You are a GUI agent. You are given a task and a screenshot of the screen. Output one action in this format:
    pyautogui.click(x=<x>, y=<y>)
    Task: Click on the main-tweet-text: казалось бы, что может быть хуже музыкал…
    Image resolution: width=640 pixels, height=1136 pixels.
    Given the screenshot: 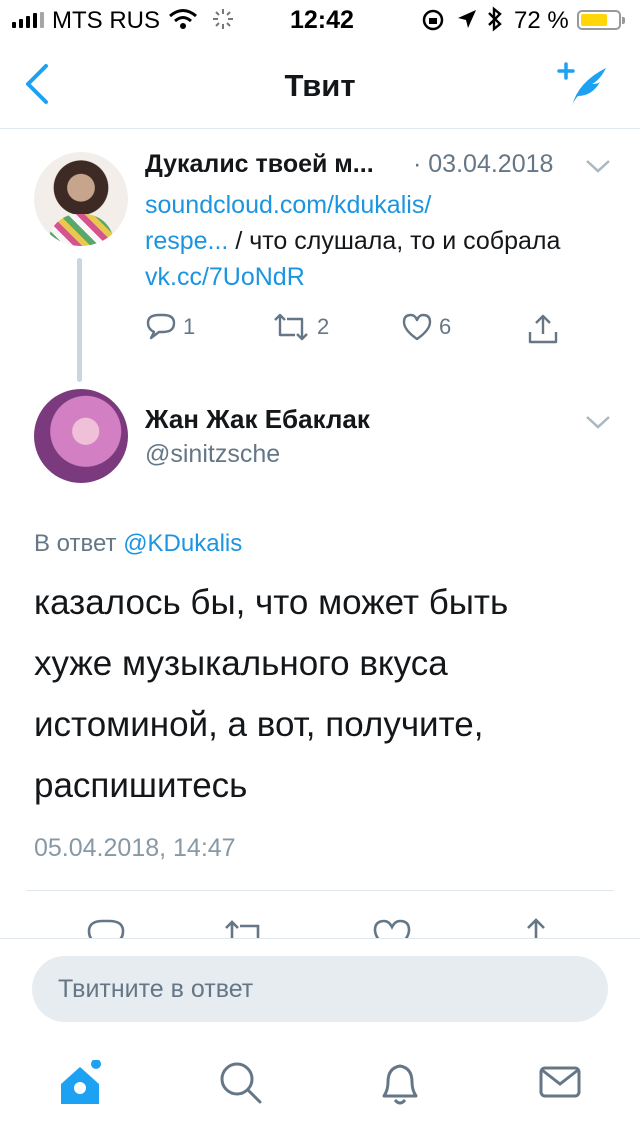 What is the action you would take?
    pyautogui.click(x=271, y=694)
    